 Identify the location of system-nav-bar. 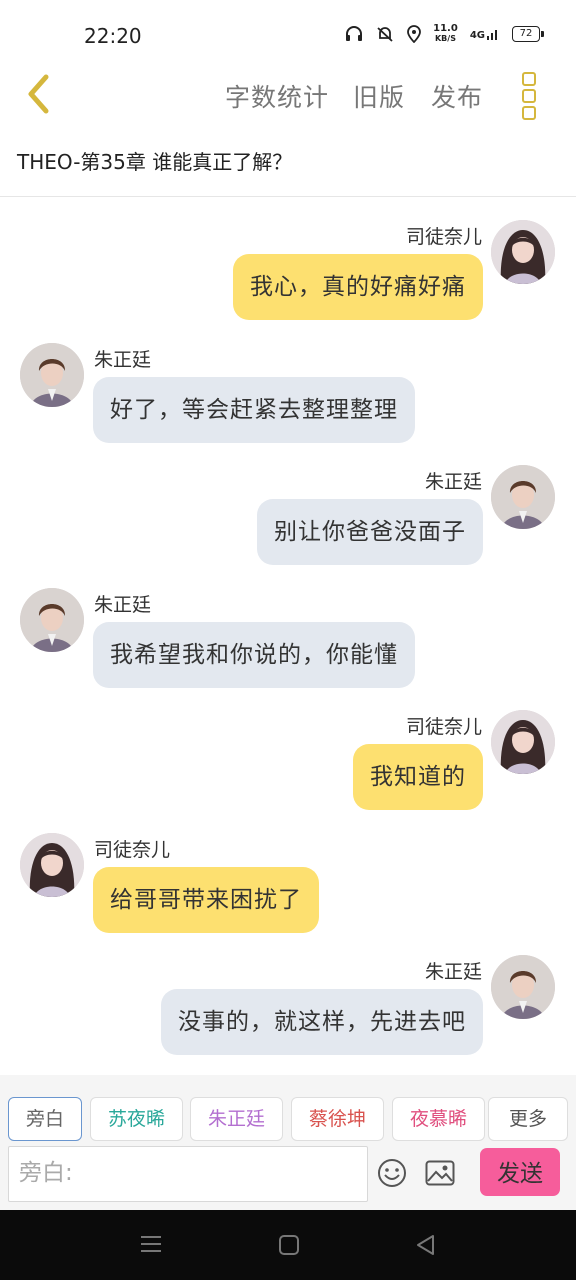
(288, 1245).